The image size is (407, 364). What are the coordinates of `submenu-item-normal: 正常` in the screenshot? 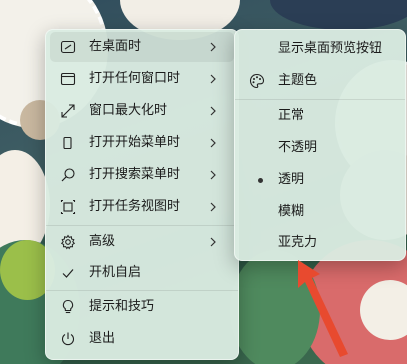 It's located at (320, 116).